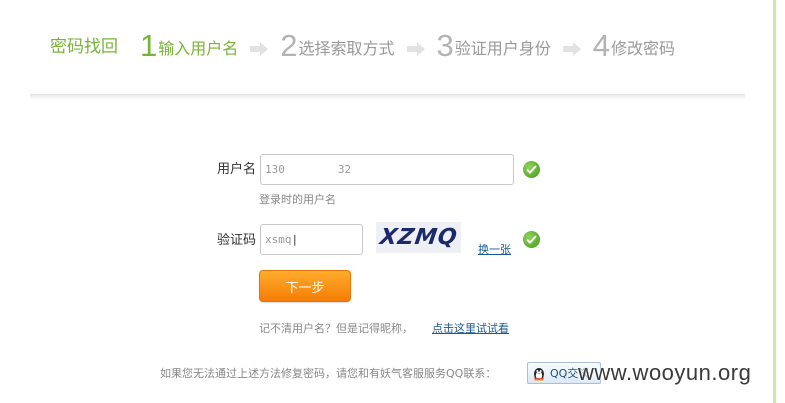  What do you see at coordinates (236, 240) in the screenshot?
I see `captcha-label: 验证码` at bounding box center [236, 240].